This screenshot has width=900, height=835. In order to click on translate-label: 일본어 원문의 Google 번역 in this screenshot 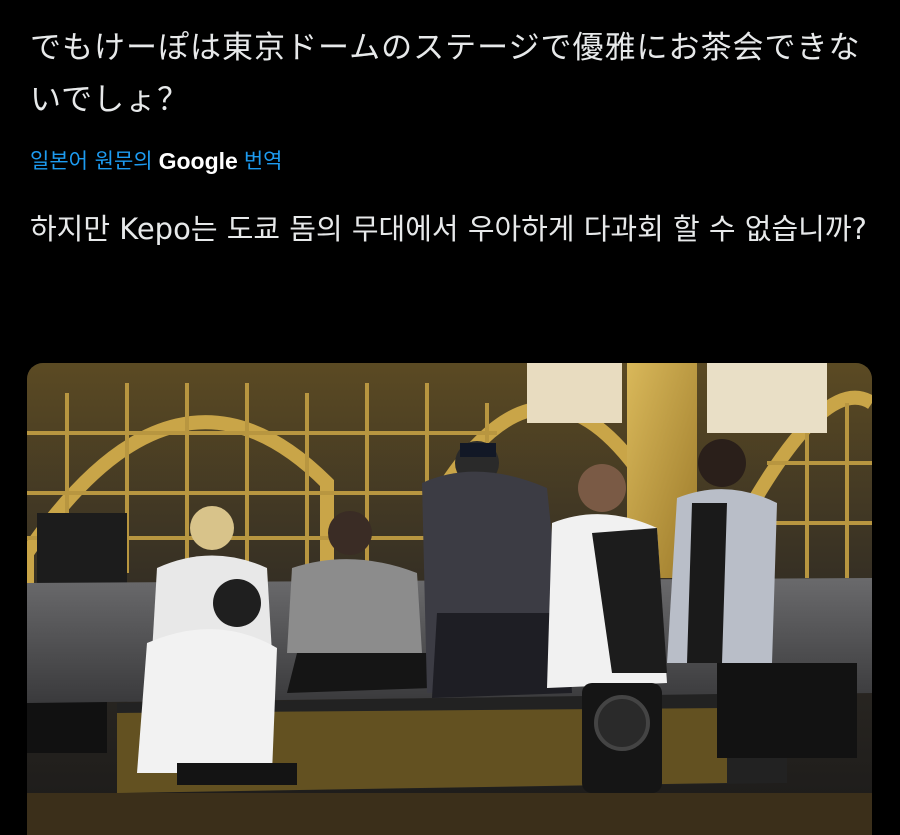, I will do `click(156, 161)`.